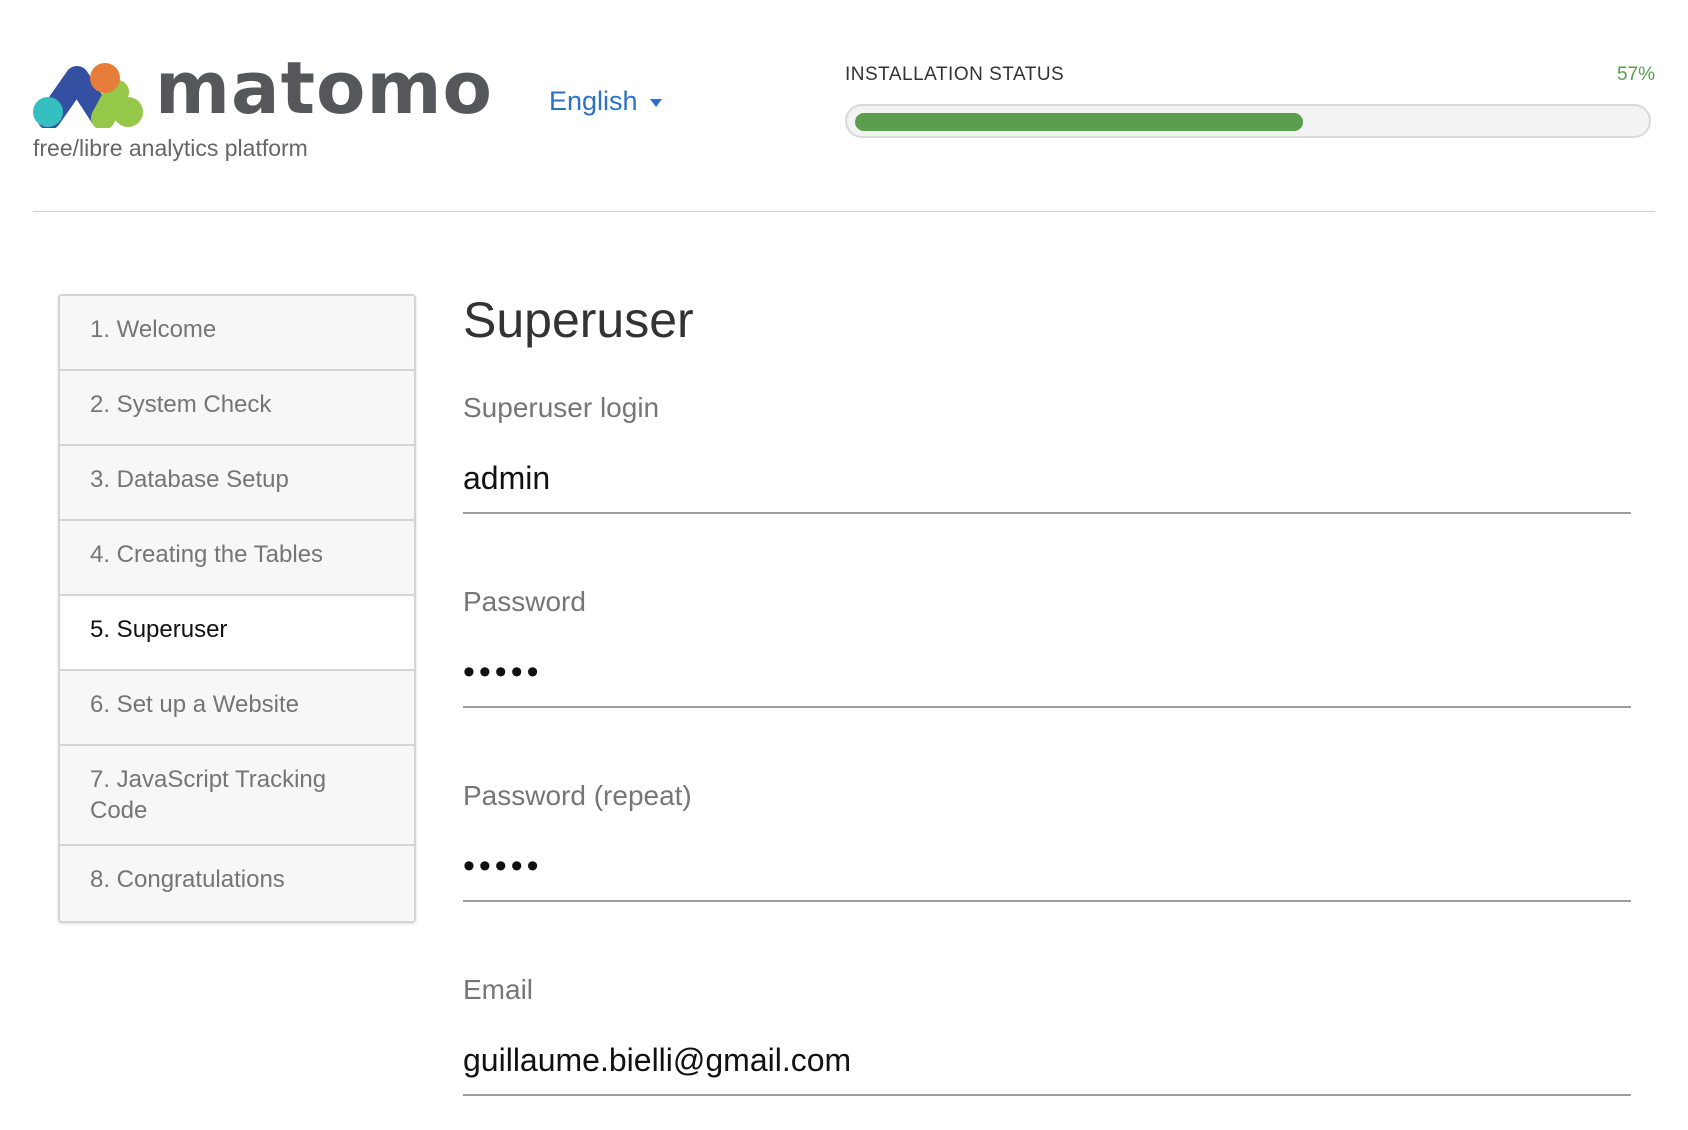  I want to click on language-selector: English, so click(605, 101).